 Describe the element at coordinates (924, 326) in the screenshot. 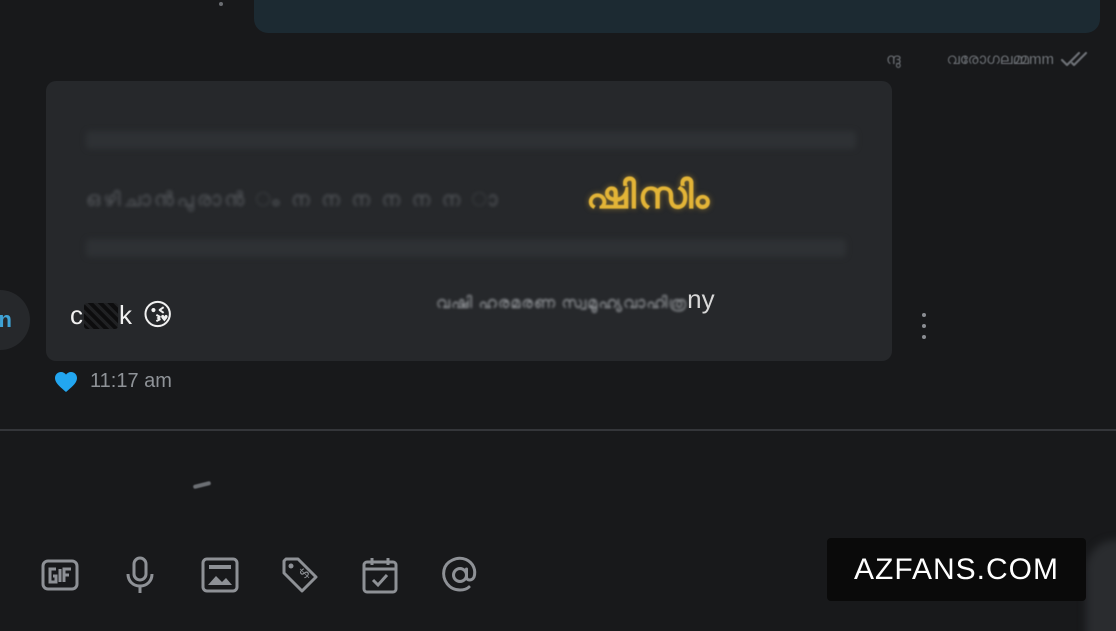

I see `more-options-icon` at that location.